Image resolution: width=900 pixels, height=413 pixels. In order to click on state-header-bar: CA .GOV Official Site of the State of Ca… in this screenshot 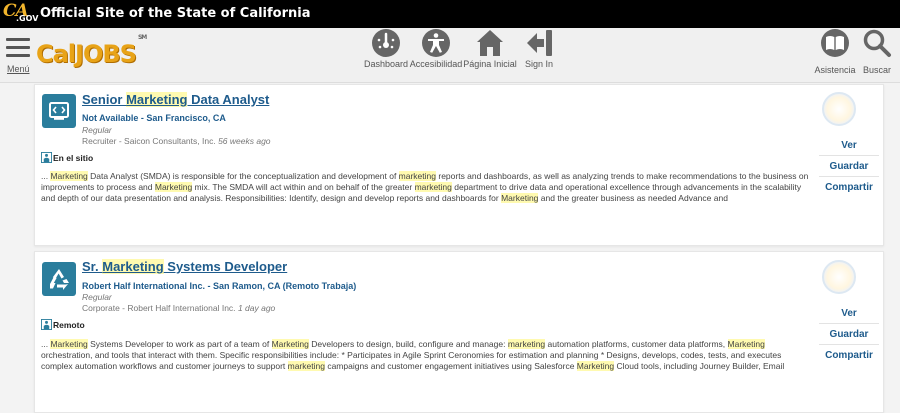, I will do `click(450, 14)`.